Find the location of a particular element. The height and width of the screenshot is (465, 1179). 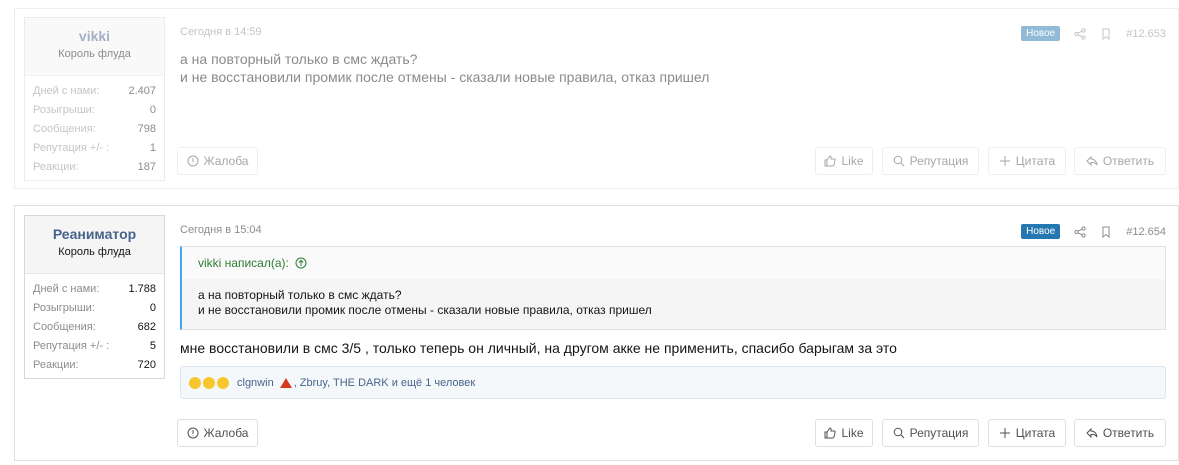

quote-line: а на повторный только в смс ждать? is located at coordinates (300, 295).